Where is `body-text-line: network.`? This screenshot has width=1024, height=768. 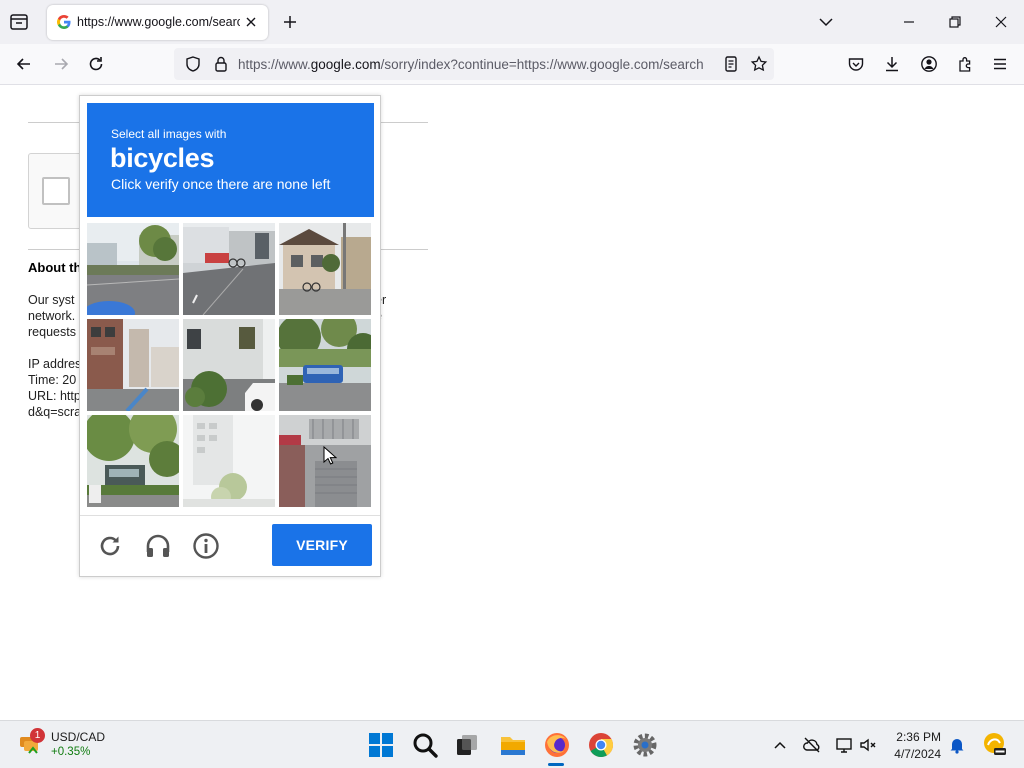 body-text-line: network. is located at coordinates (52, 316).